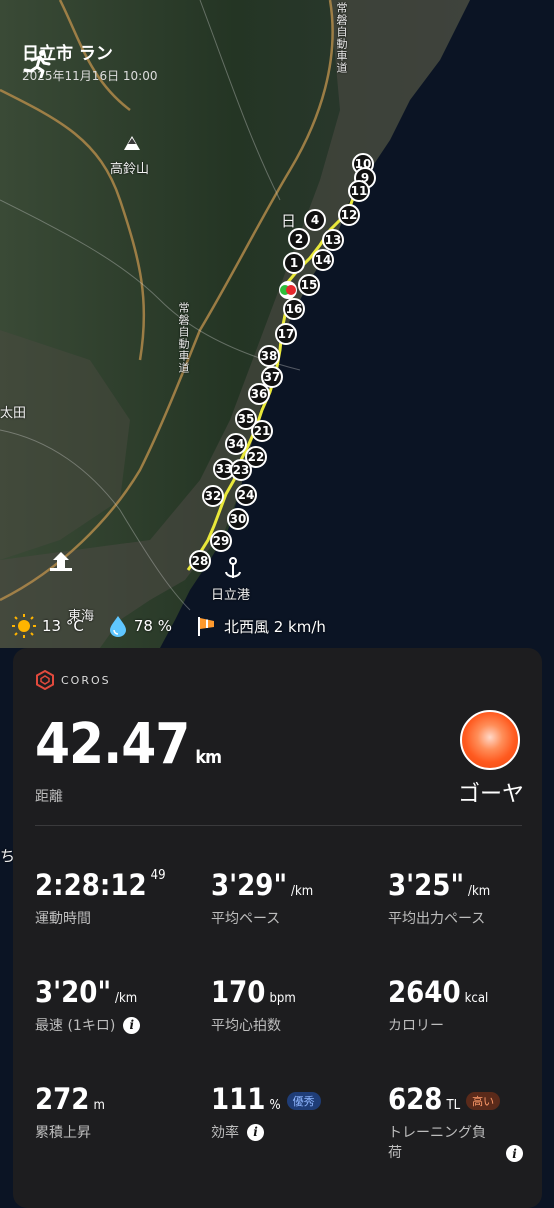  Describe the element at coordinates (439, 898) in the screenshot. I see `stat-avg-power-pace: 3'25"/km 平均出力ペース` at that location.